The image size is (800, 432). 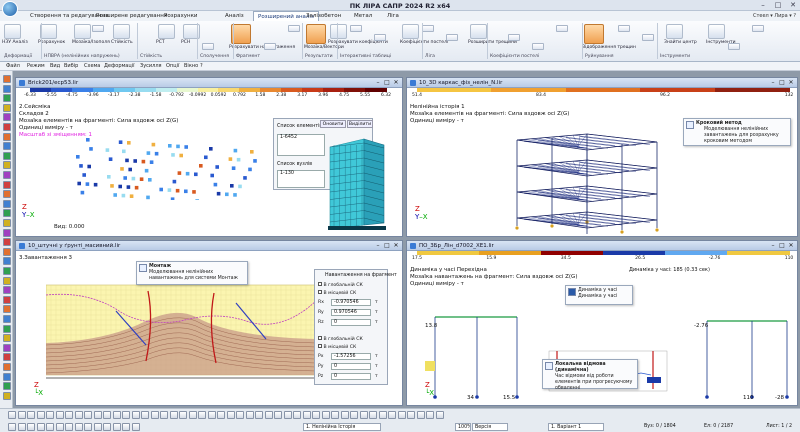 I want to click on node-list-field: 1-130, so click(x=301, y=179).